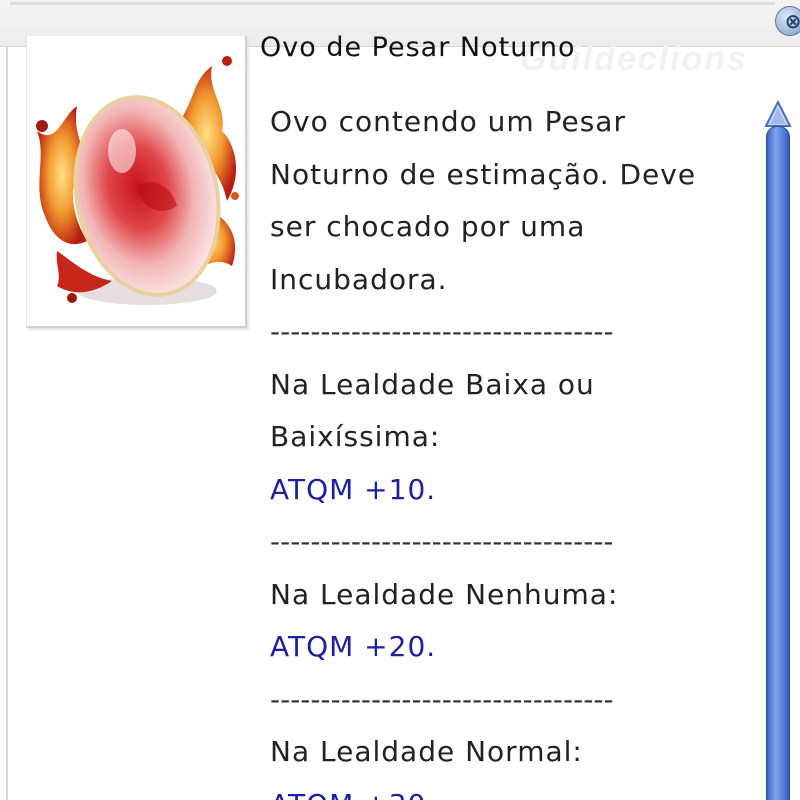  I want to click on title-bar-divider, so click(392, 3).